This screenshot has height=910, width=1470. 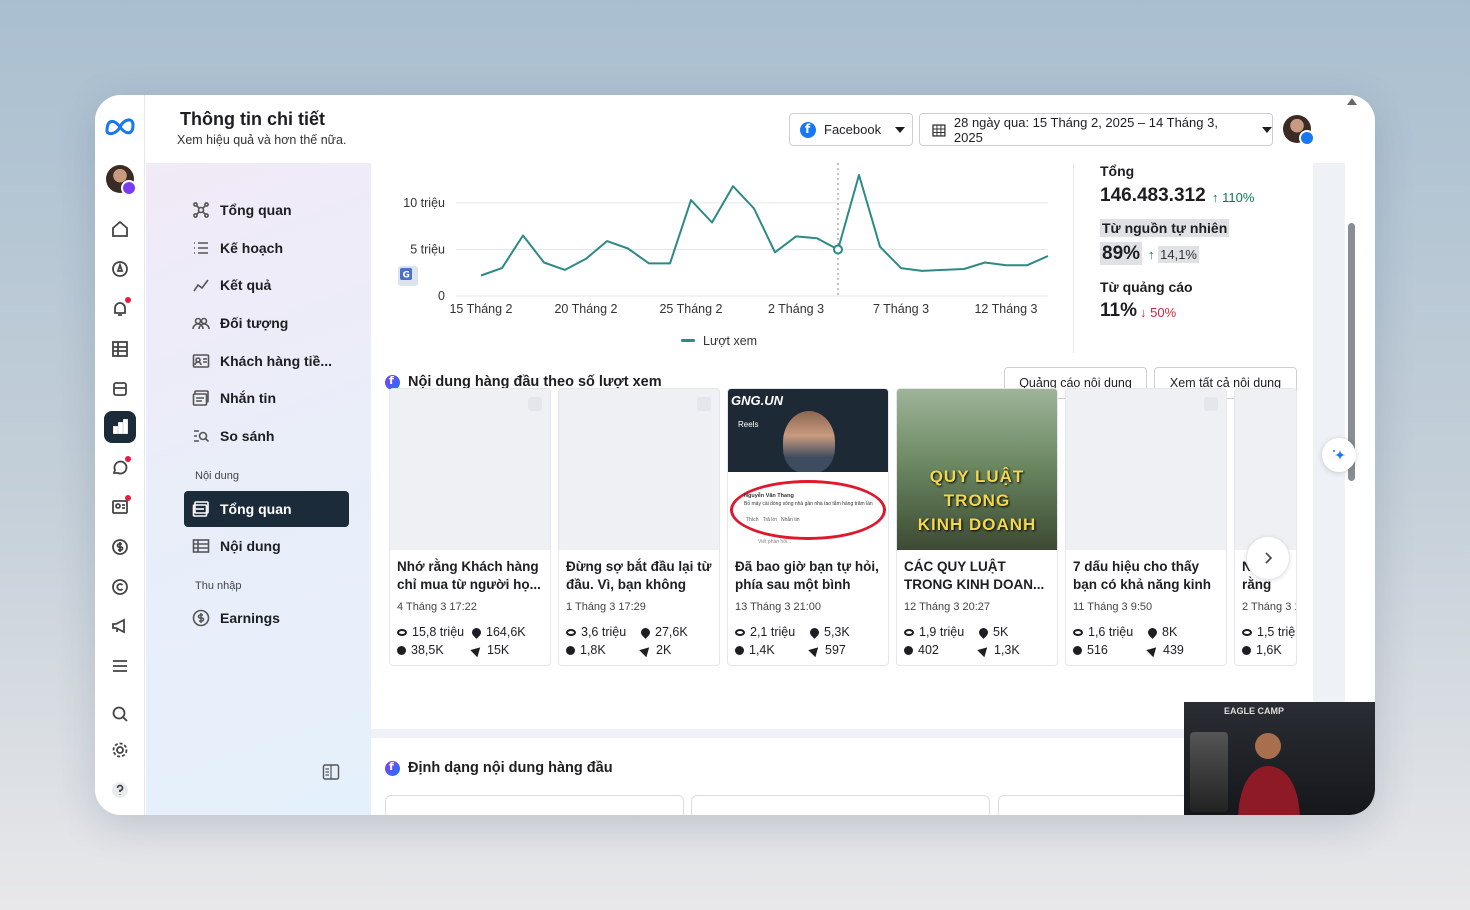 What do you see at coordinates (120, 507) in the screenshot?
I see `contacts-icon` at bounding box center [120, 507].